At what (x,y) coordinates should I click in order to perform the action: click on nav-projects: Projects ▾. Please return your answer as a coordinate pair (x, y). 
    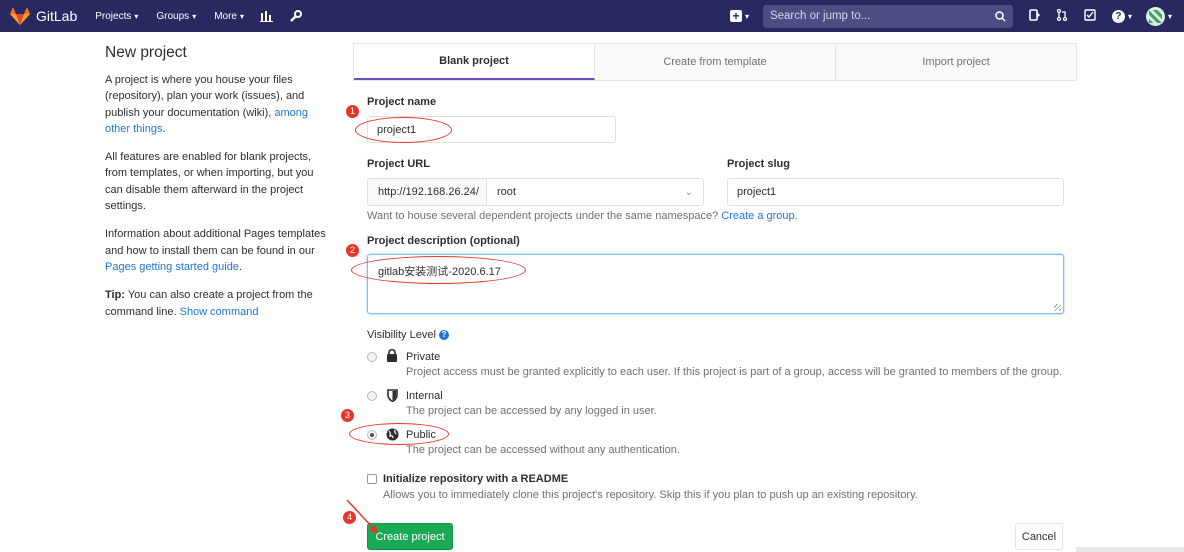
    Looking at the image, I should click on (116, 16).